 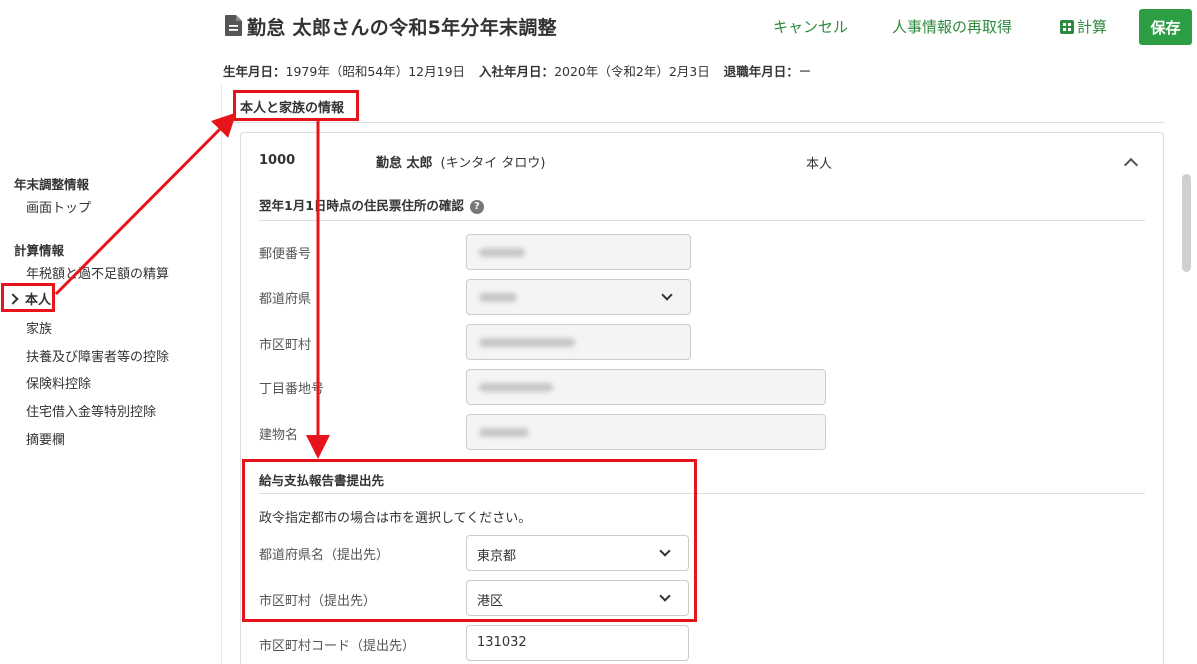 I want to click on report-city-code-value: 131032, so click(x=502, y=642).